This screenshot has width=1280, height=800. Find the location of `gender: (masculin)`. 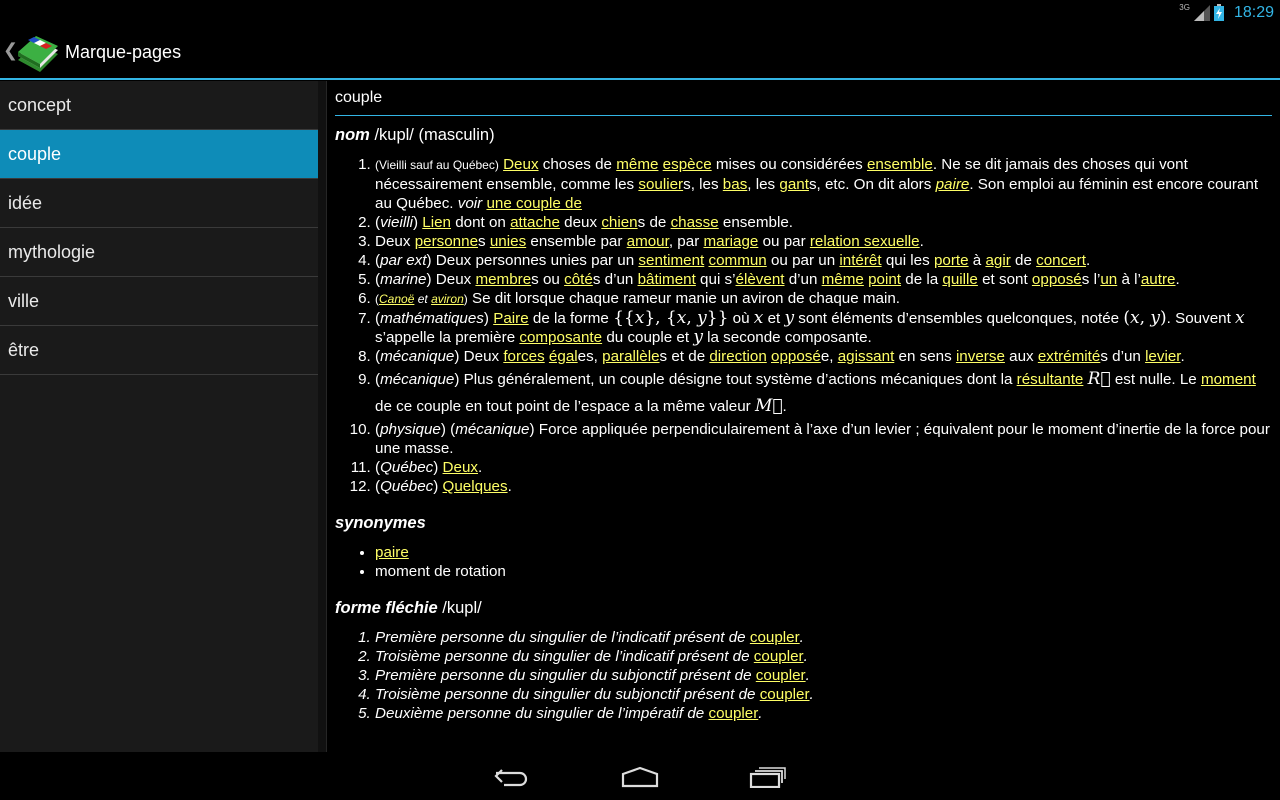

gender: (masculin) is located at coordinates (456, 135).